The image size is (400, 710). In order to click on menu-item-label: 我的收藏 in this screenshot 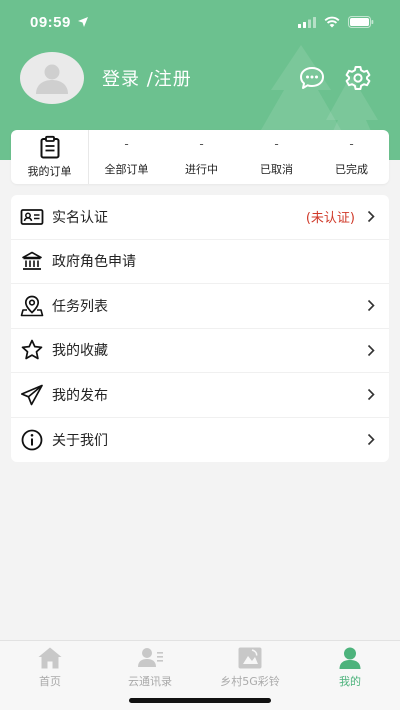, I will do `click(80, 351)`.